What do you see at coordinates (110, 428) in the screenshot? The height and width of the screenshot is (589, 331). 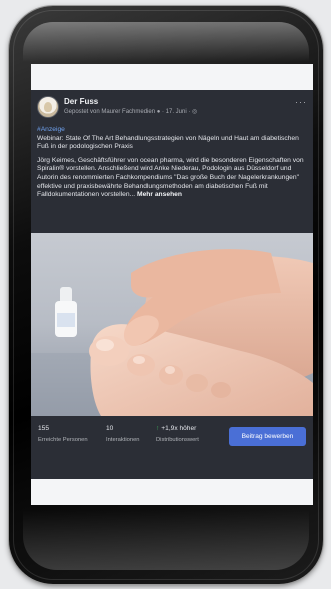 I see `interactions-value: 10` at bounding box center [110, 428].